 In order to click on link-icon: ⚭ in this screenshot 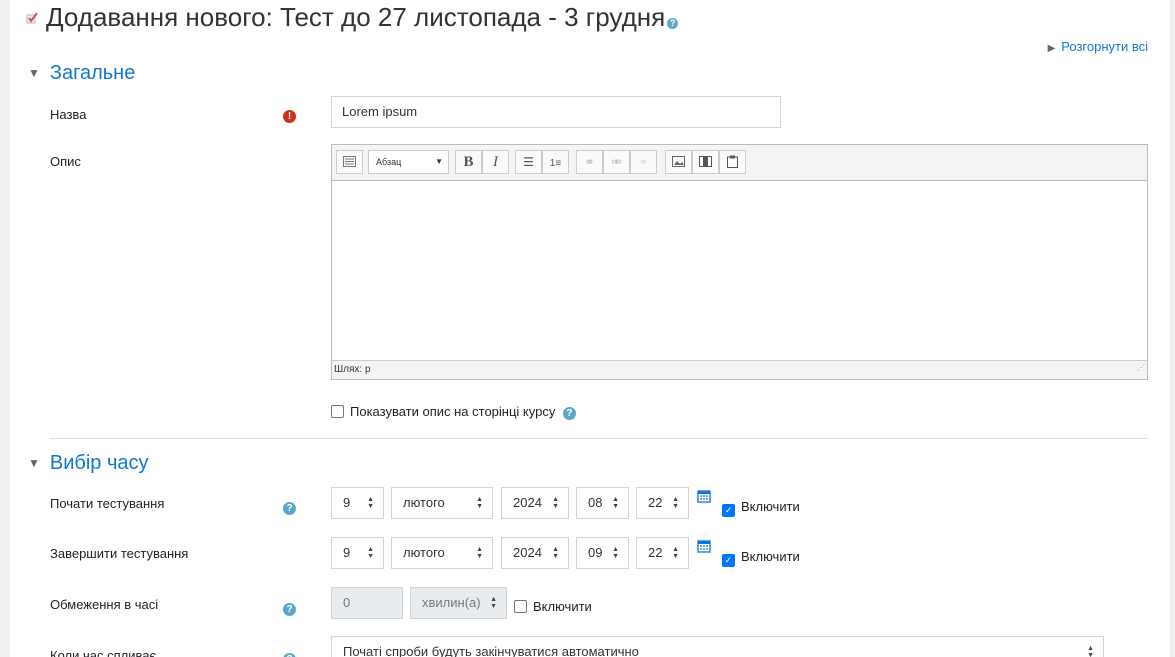, I will do `click(589, 162)`.